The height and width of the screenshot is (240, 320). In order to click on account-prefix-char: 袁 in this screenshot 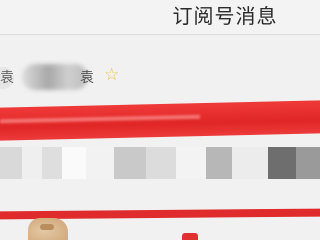, I will do `click(7, 78)`.